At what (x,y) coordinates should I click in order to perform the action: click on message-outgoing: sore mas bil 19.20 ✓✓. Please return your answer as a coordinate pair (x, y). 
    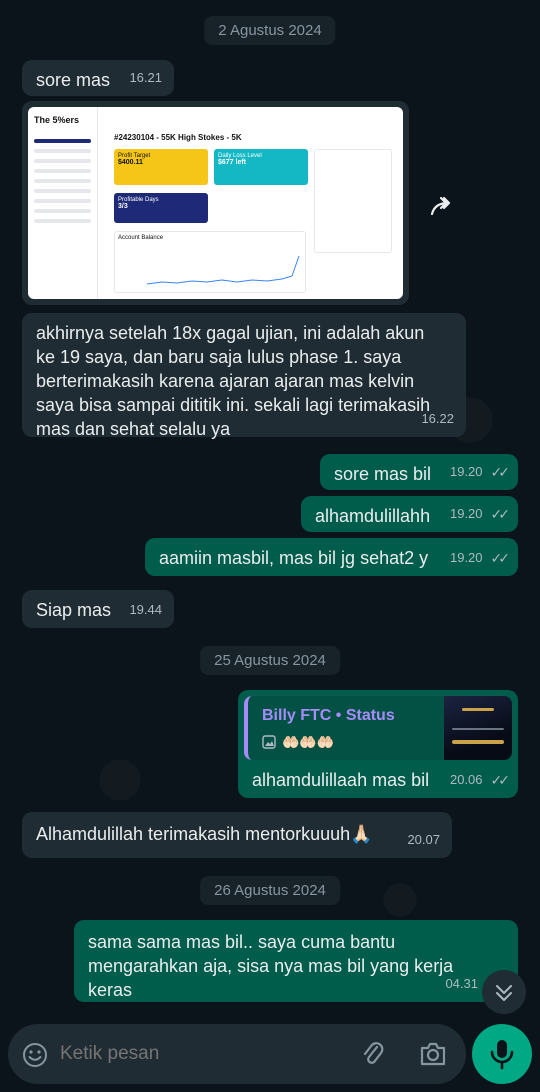
    Looking at the image, I should click on (419, 472).